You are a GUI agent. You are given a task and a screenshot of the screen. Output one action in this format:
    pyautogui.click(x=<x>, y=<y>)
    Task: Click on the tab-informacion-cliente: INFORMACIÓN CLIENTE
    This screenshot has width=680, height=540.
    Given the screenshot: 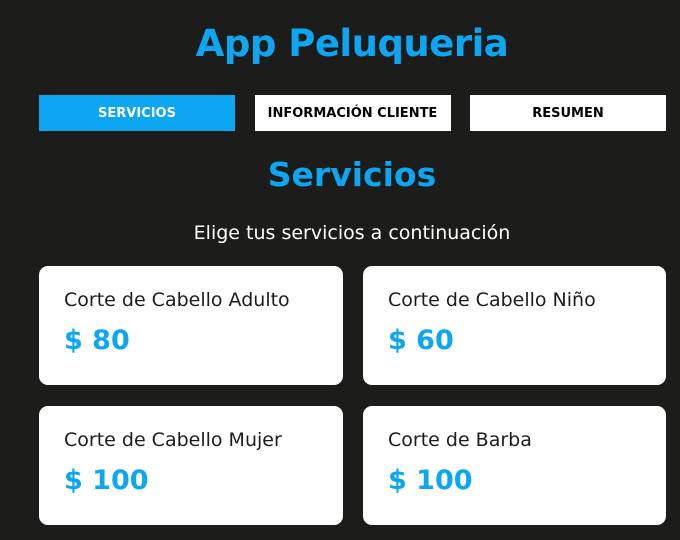 What is the action you would take?
    pyautogui.click(x=352, y=113)
    